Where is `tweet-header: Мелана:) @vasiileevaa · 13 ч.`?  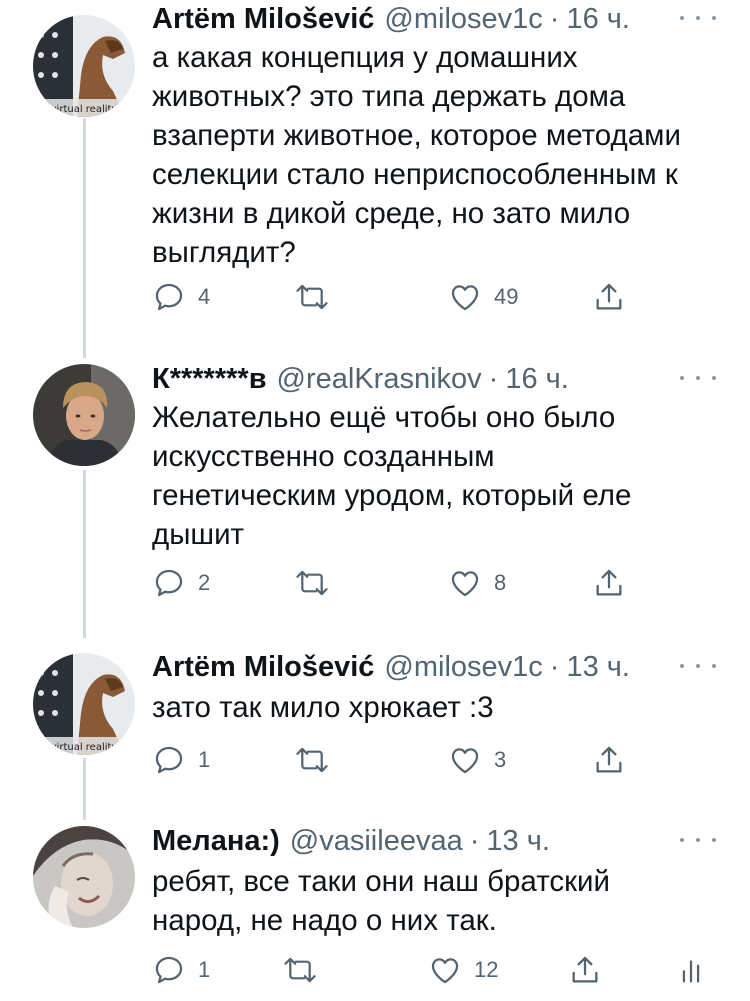
tweet-header: Мелана:) @vasiileevaa · 13 ч. is located at coordinates (351, 842).